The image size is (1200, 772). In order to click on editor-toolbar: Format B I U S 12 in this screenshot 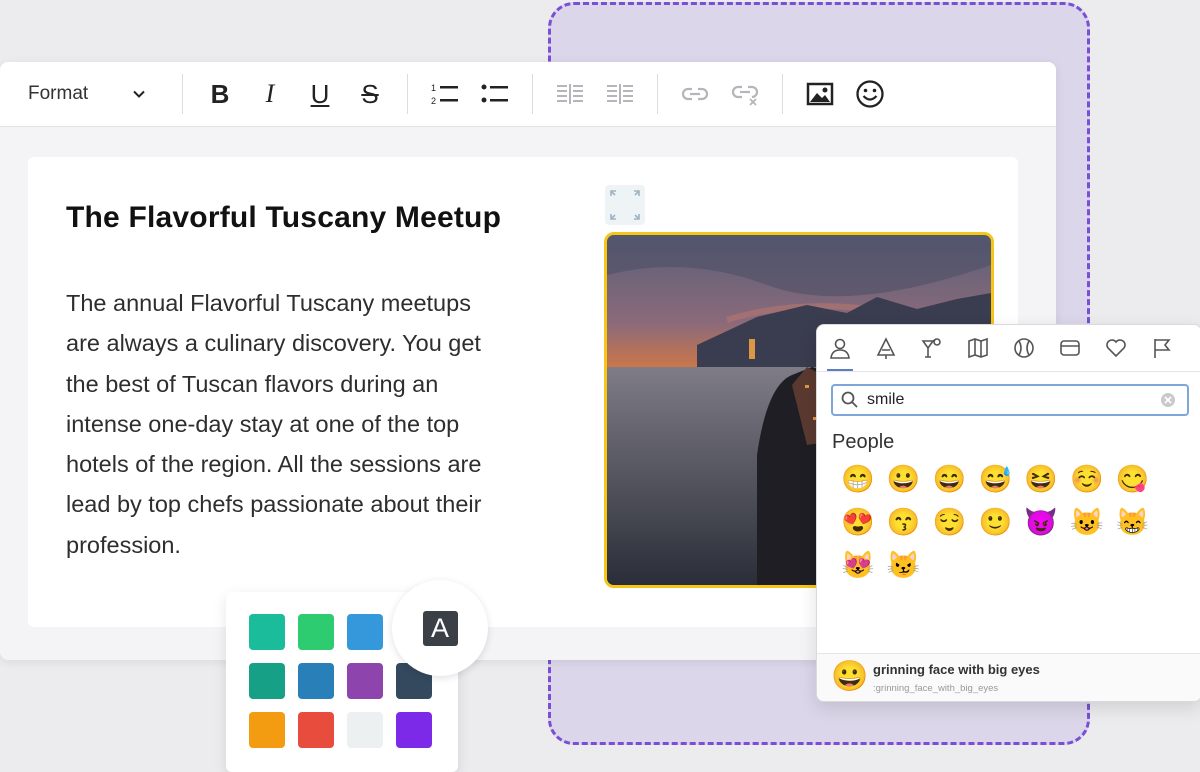, I will do `click(528, 94)`.